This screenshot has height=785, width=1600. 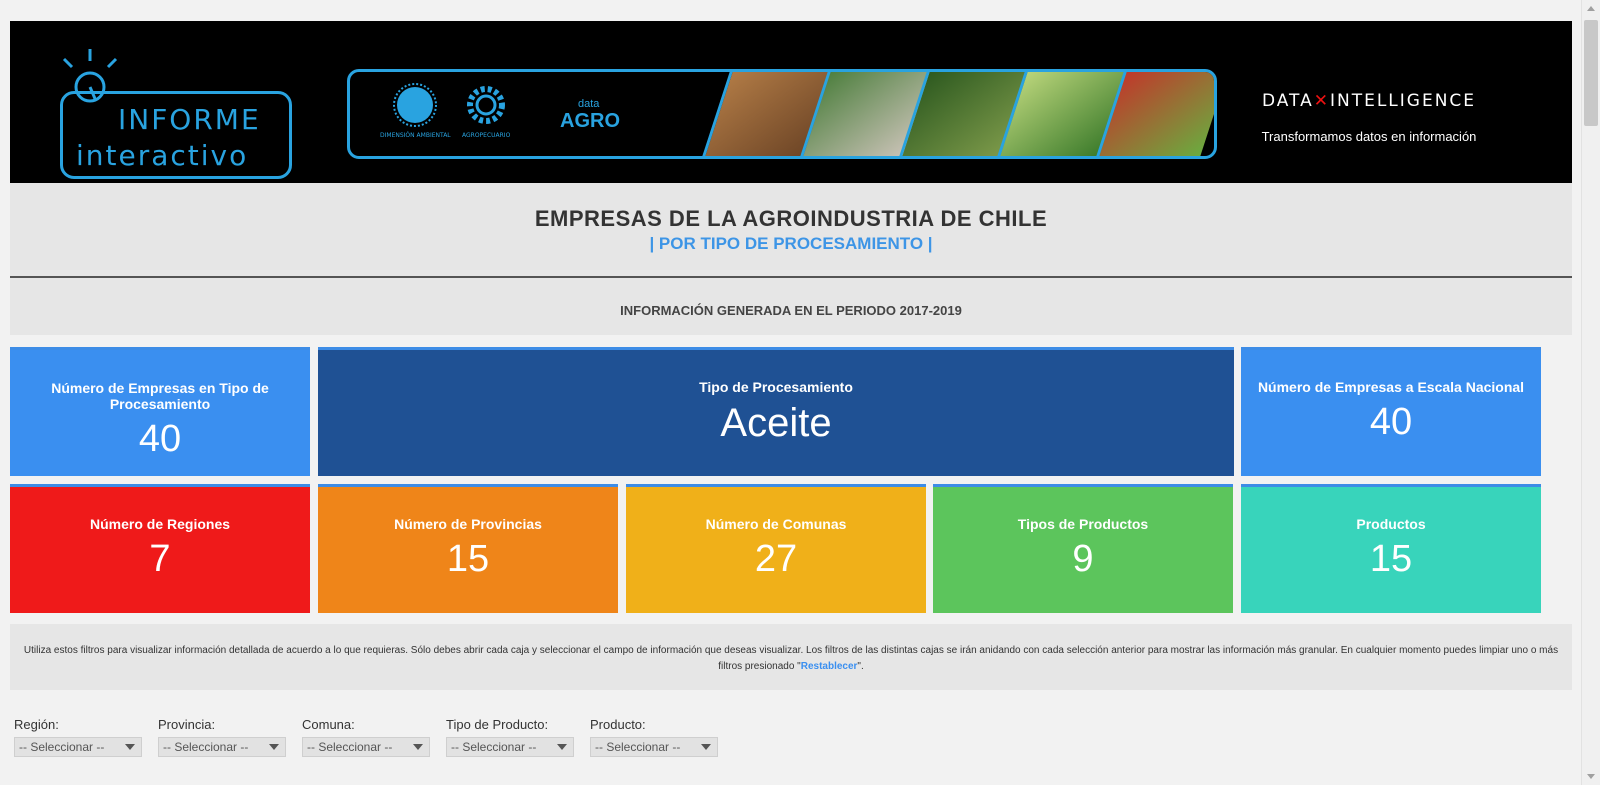 I want to click on agropecuario-logo: AGROPECUARIO, so click(x=486, y=110).